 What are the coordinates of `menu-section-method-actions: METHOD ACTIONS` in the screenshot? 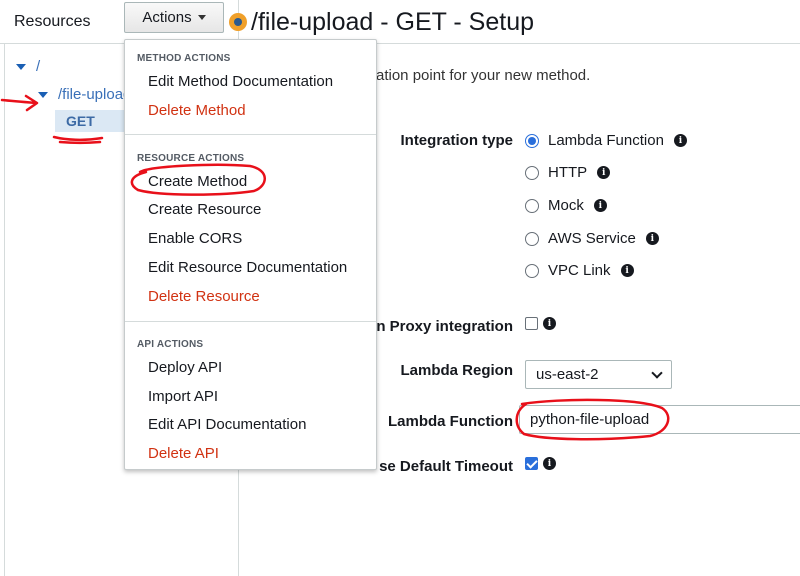 It's located at (184, 58).